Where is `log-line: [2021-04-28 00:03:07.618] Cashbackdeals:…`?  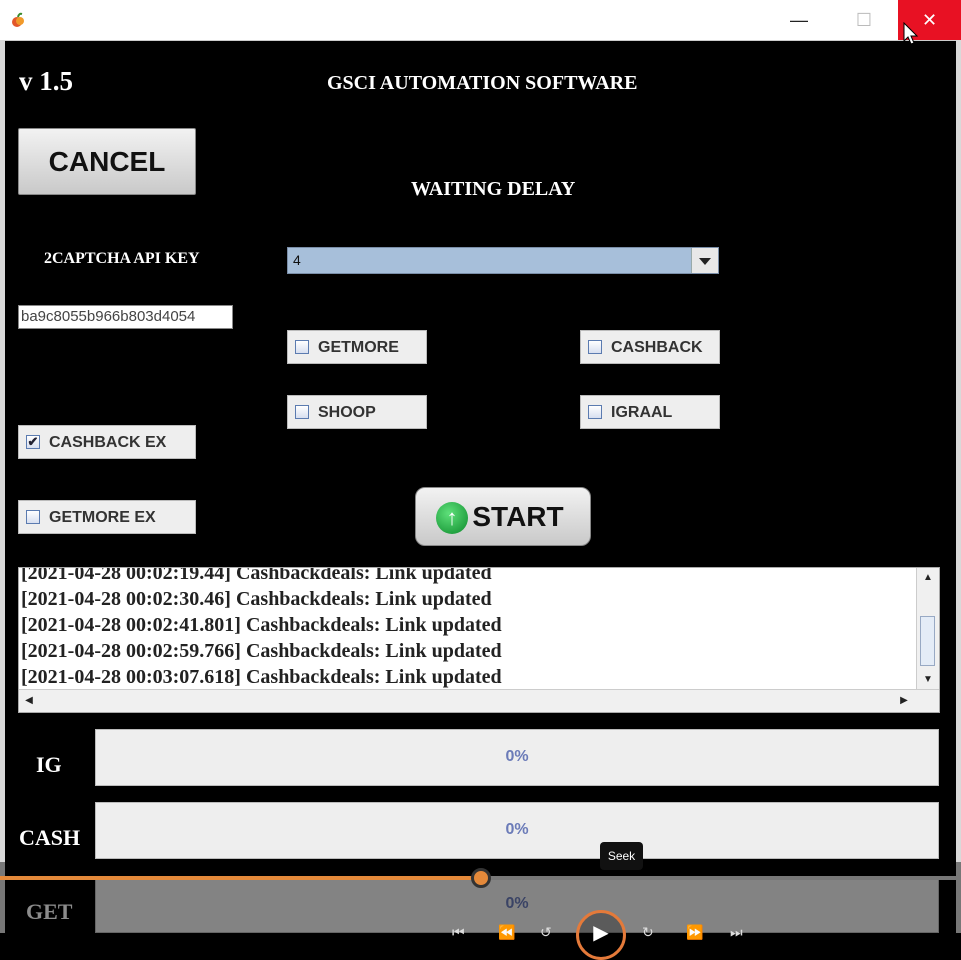
log-line: [2021-04-28 00:03:07.618] Cashbackdeals:… is located at coordinates (261, 677).